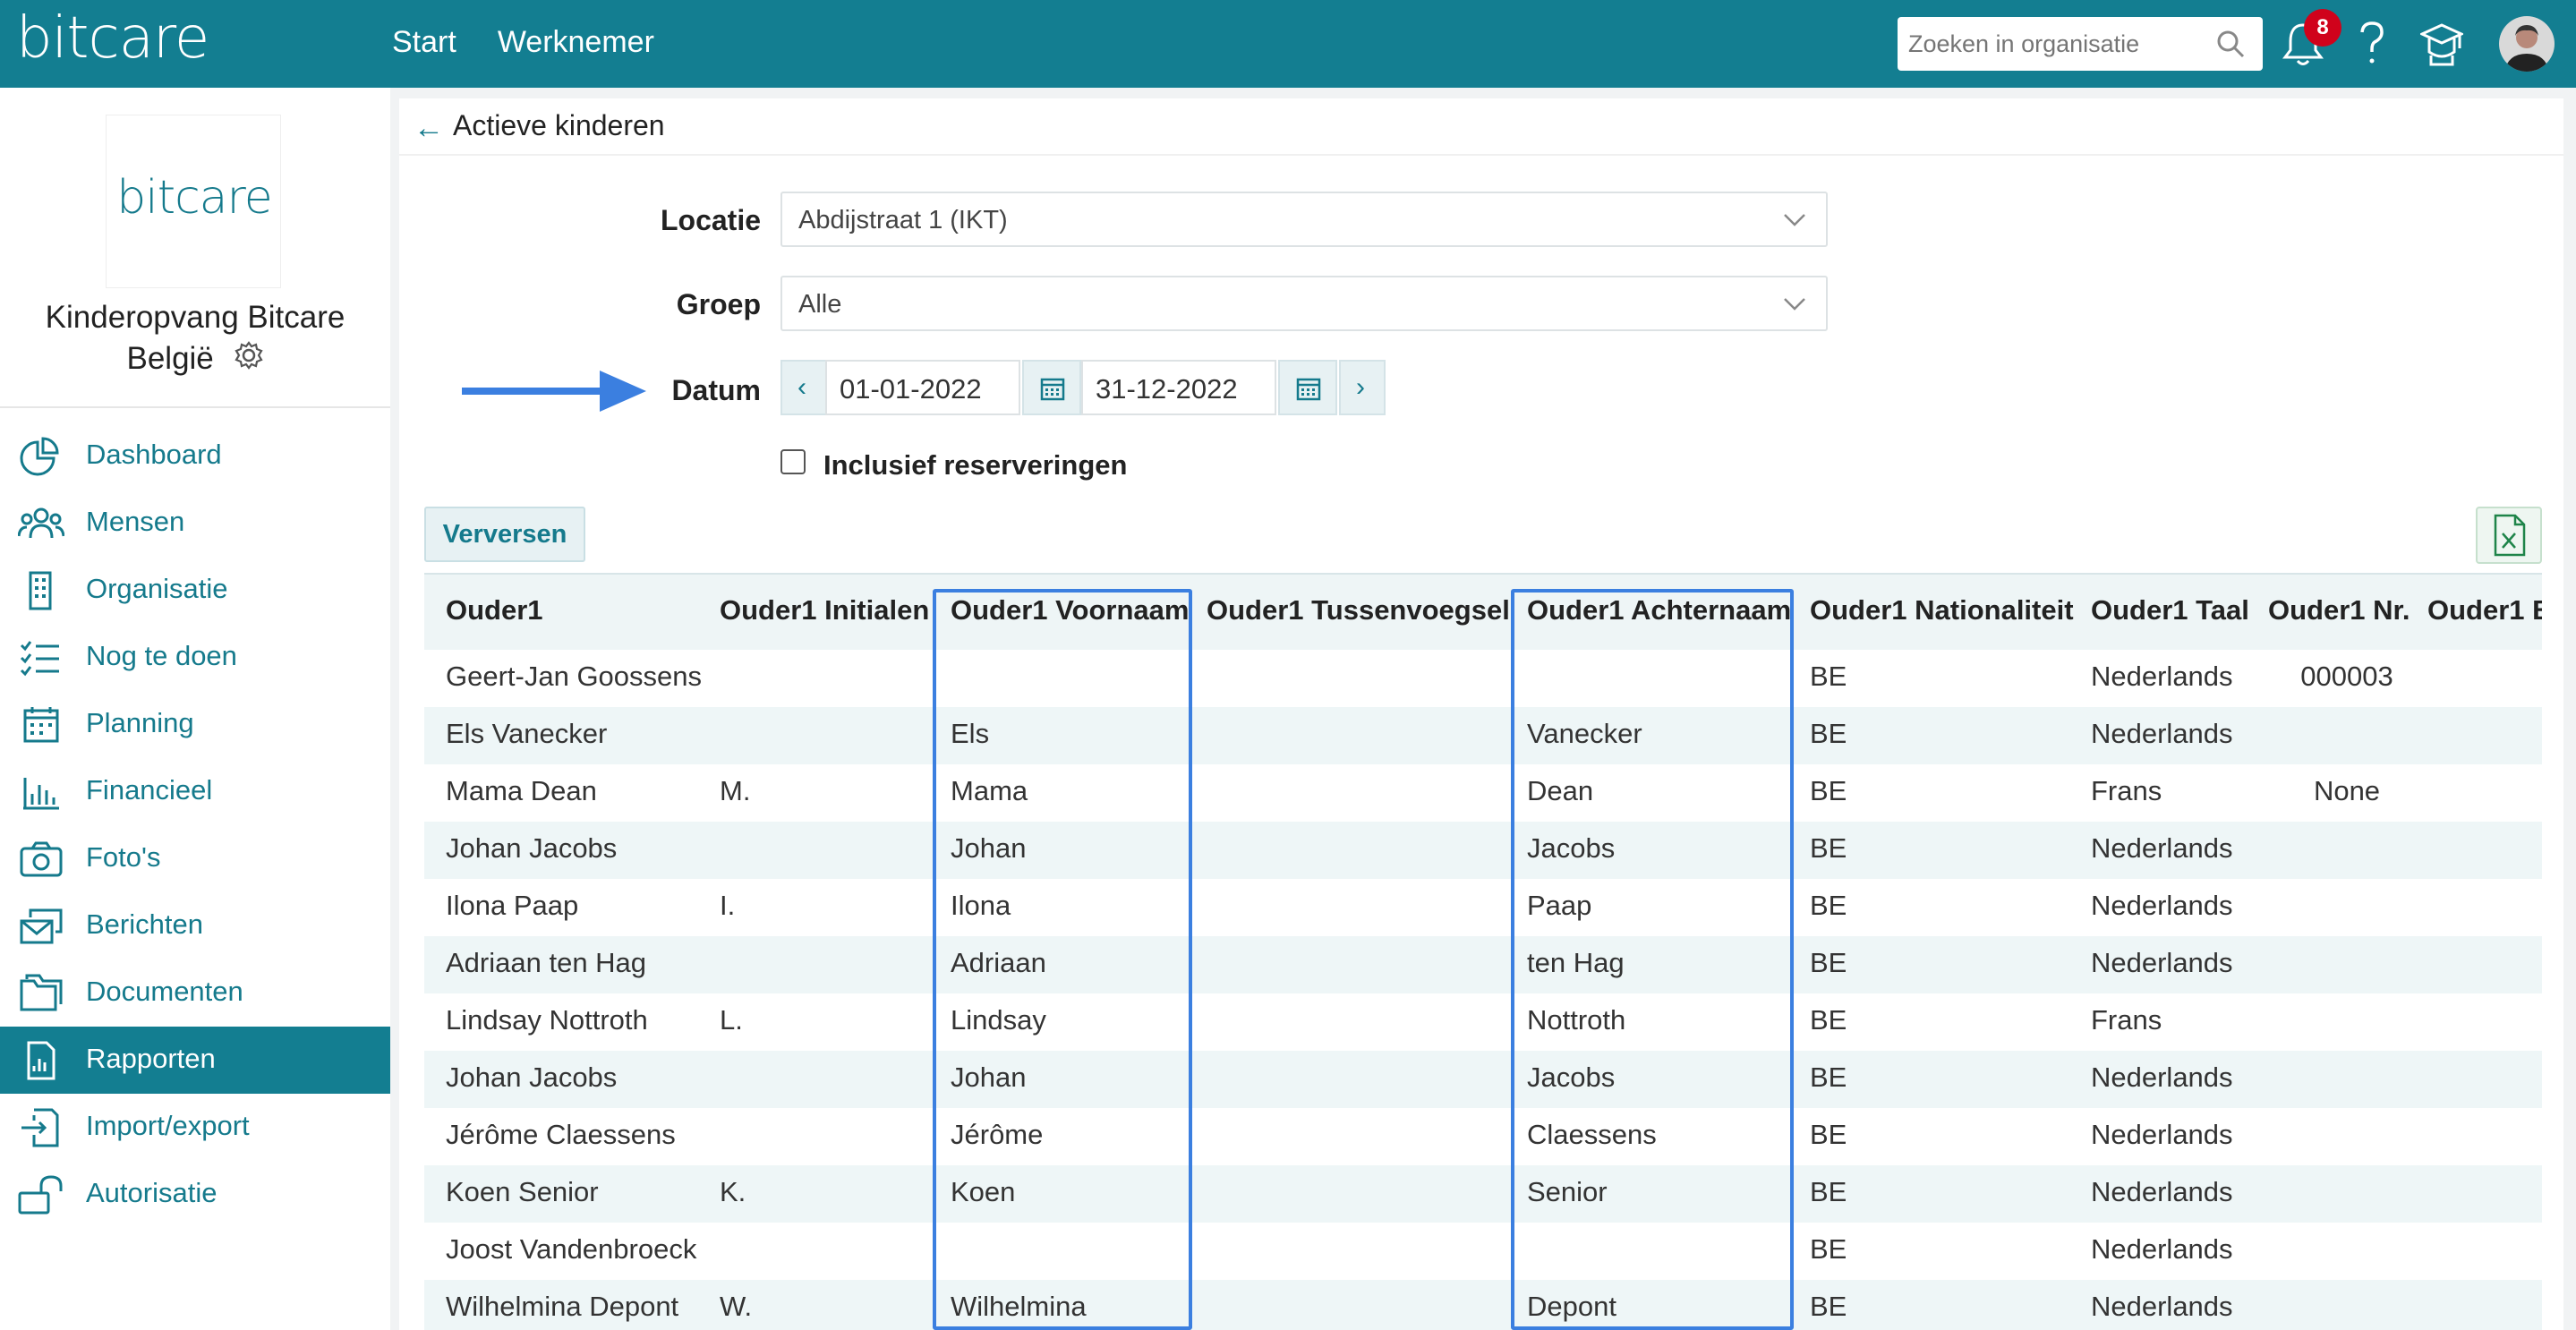  I want to click on column-header: Ouder1 Nr., so click(2339, 610).